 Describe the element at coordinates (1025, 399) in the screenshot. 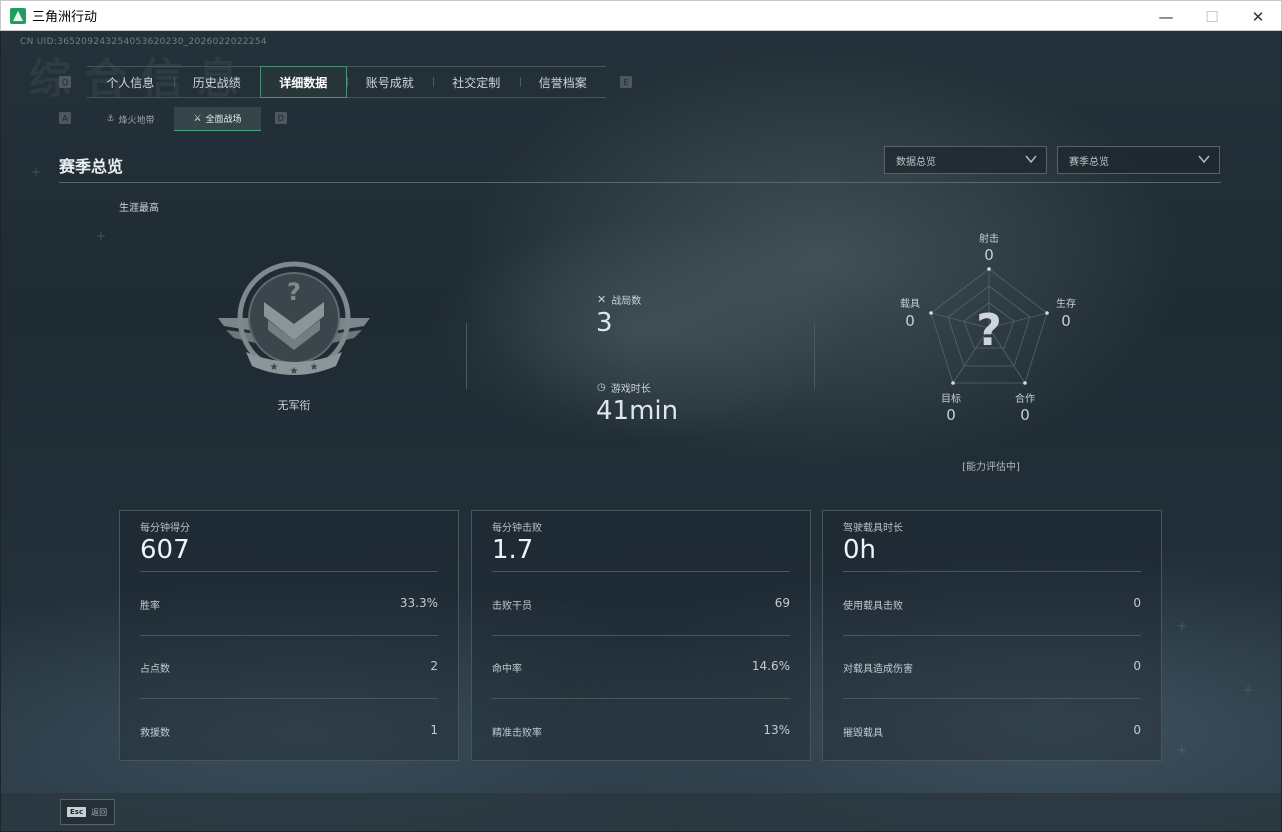

I see `radar-label-teamwork: 合作` at that location.